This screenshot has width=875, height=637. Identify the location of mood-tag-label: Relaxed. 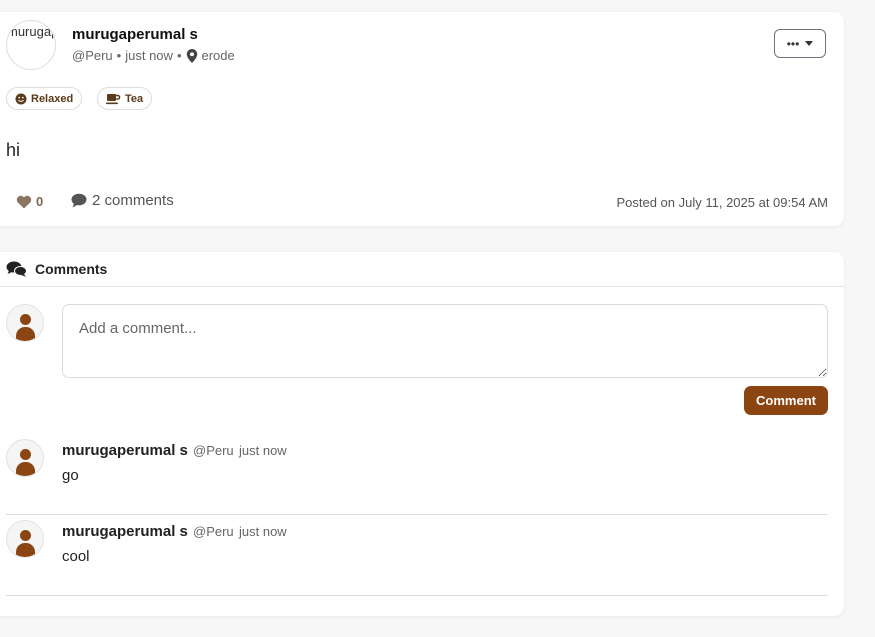
(52, 98).